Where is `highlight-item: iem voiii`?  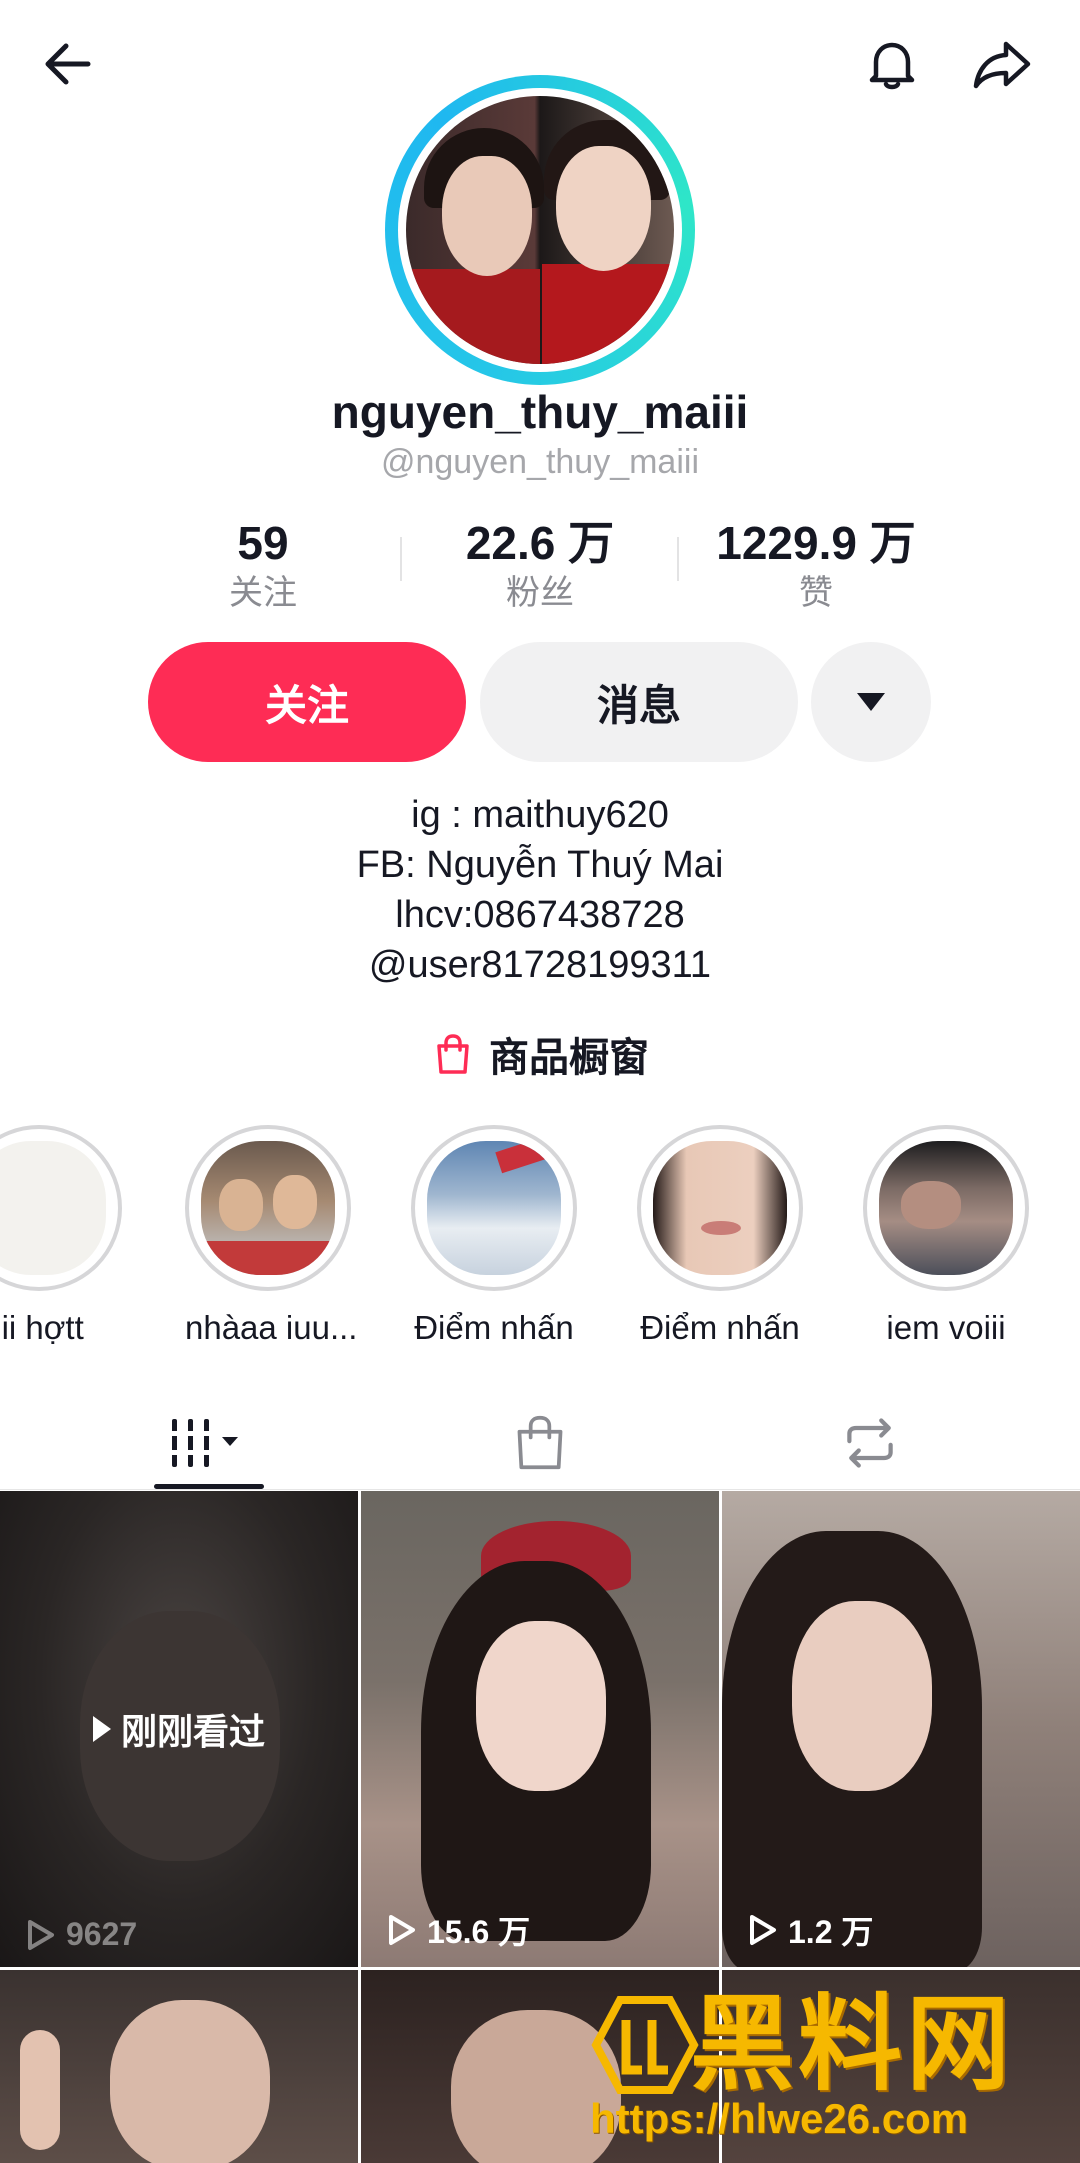
highlight-item: iem voiii is located at coordinates (946, 1236).